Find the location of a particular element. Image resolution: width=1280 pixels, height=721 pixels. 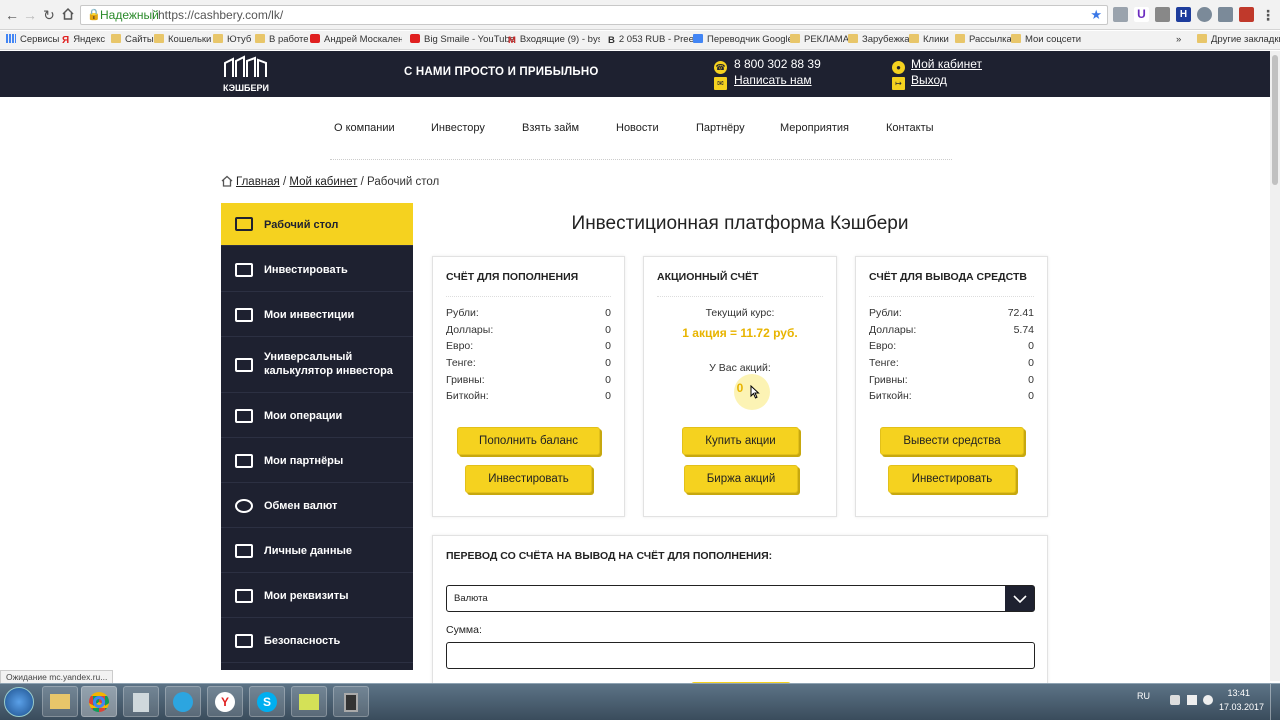

nav-news: Новости is located at coordinates (637, 128).